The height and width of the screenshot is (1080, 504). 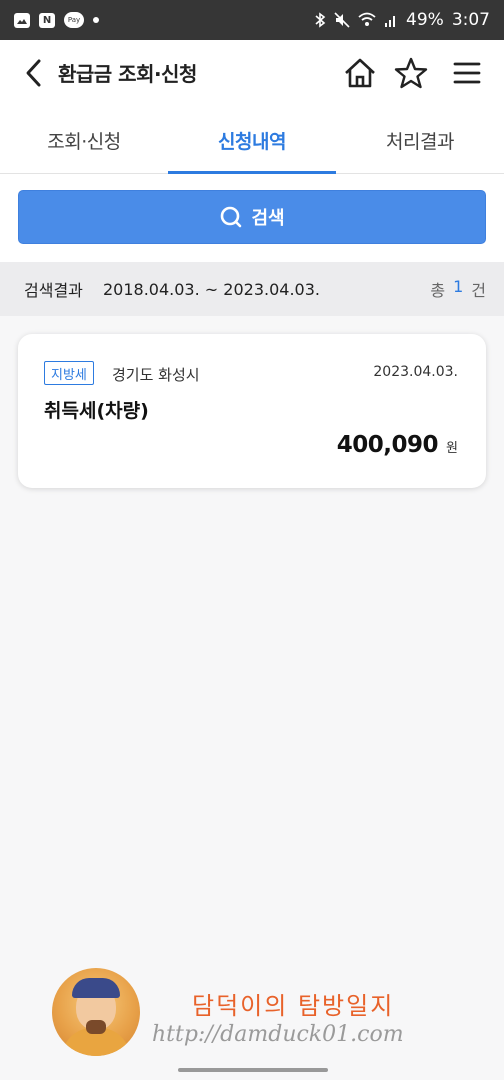 What do you see at coordinates (56, 20) in the screenshot?
I see `status-left: N Pay` at bounding box center [56, 20].